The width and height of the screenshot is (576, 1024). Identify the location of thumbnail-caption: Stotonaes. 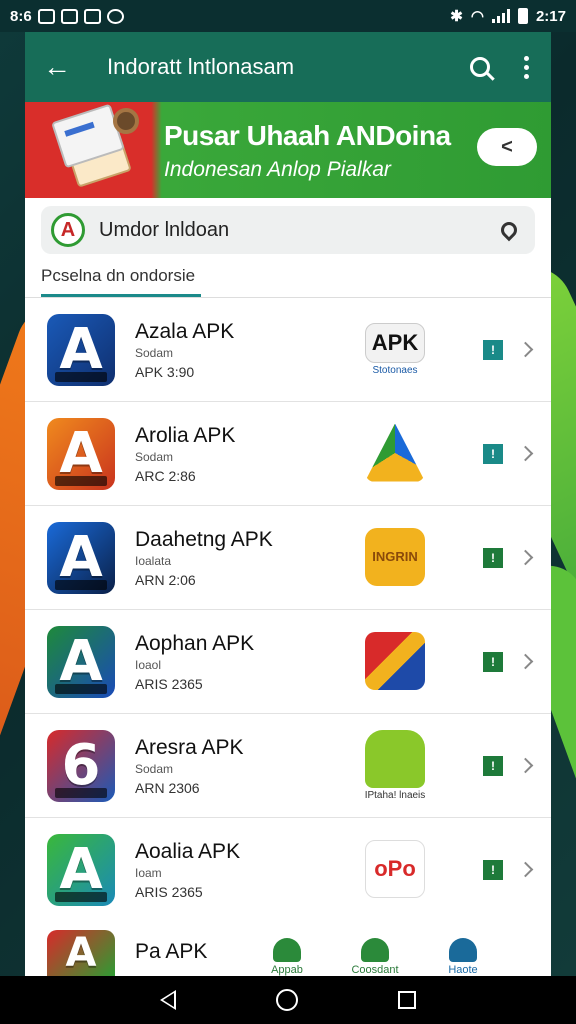
(395, 370).